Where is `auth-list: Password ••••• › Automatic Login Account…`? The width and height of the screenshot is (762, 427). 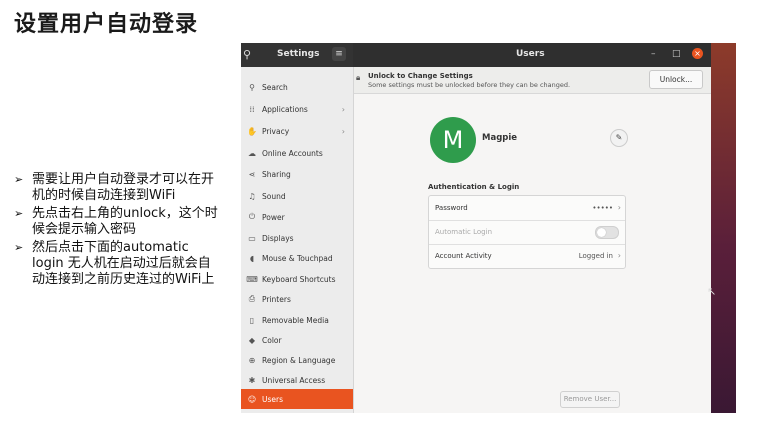 auth-list: Password ••••• › Automatic Login Account… is located at coordinates (527, 232).